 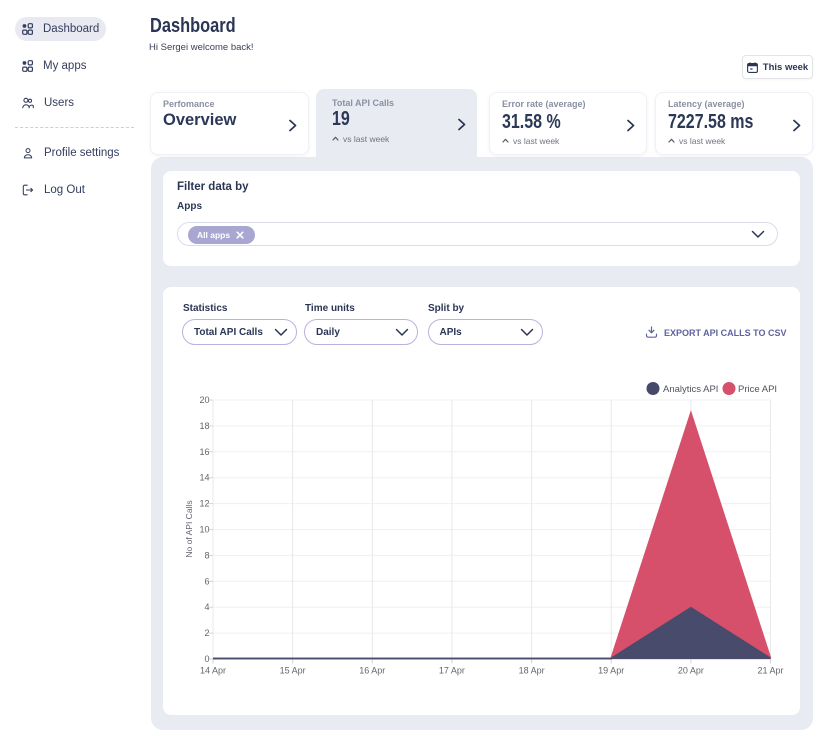 I want to click on svg-text: 4, so click(x=206, y=607).